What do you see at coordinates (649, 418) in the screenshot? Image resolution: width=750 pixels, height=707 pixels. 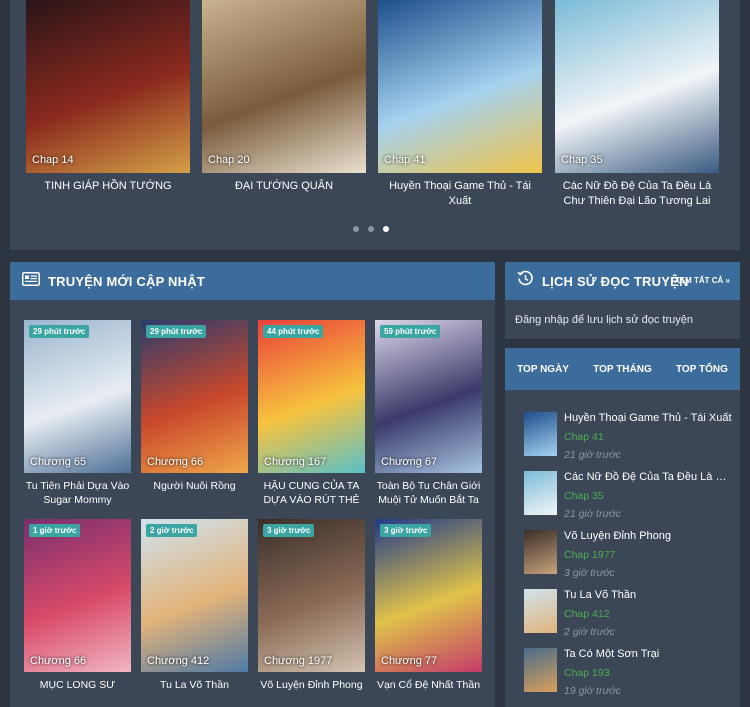 I see `top-title: Huyền Thoại Game Thủ - Tái Xuất` at bounding box center [649, 418].